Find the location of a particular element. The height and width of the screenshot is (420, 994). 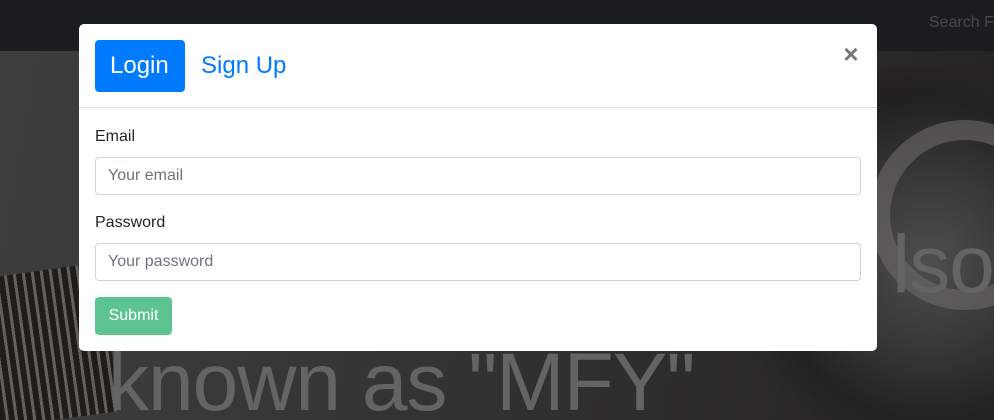

close-icon: × is located at coordinates (851, 54).